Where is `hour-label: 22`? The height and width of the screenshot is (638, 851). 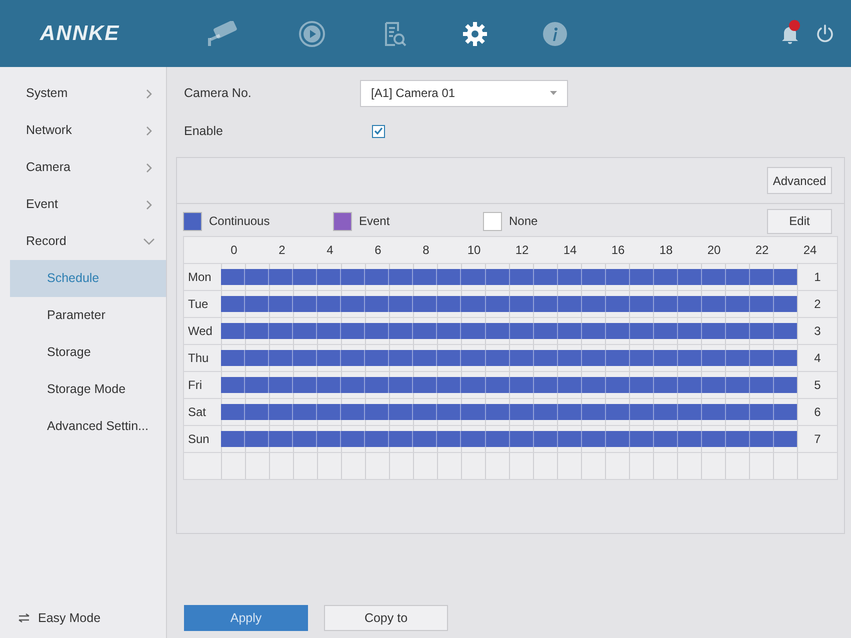 hour-label: 22 is located at coordinates (762, 250).